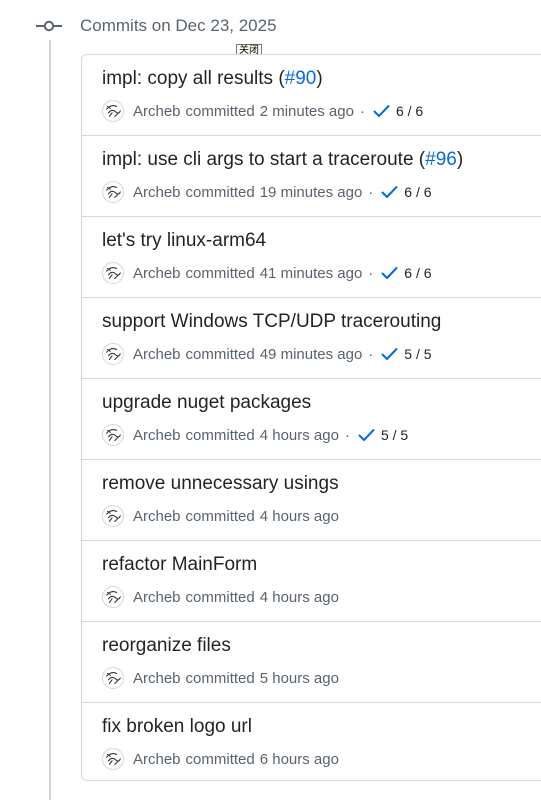 The height and width of the screenshot is (800, 541). I want to click on commit-time: 49 minutes ago, so click(311, 354).